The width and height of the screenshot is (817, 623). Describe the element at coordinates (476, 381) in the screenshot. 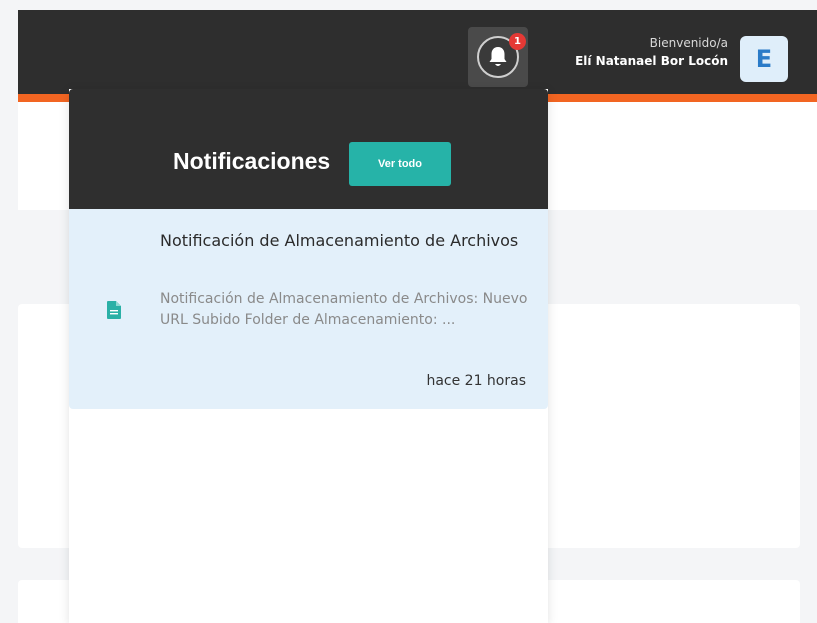

I see `notification-time: hace 21 horas` at that location.